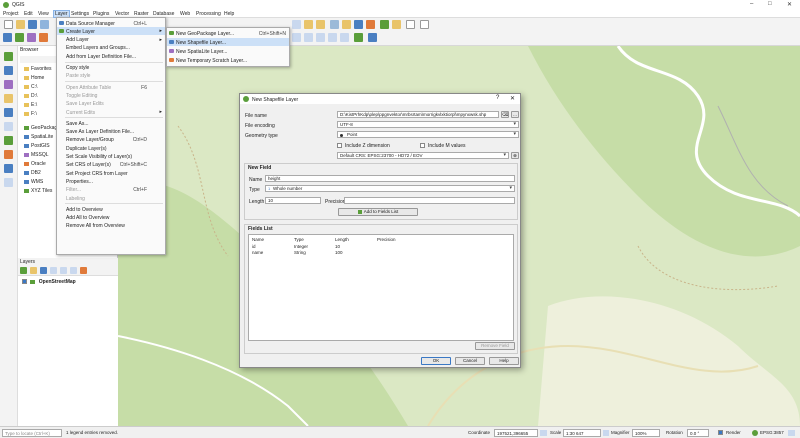 The image size is (800, 438). I want to click on table-cell: Integer, so click(301, 246).